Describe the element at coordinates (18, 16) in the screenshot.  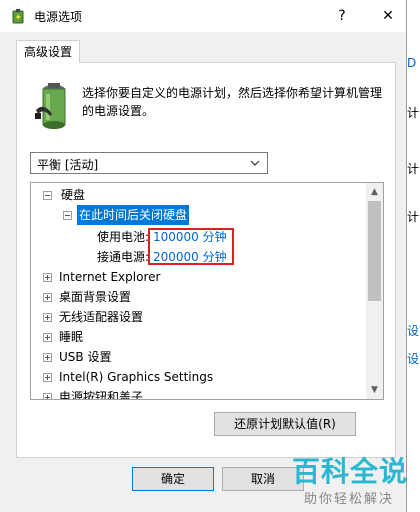
I see `power-options-icon` at that location.